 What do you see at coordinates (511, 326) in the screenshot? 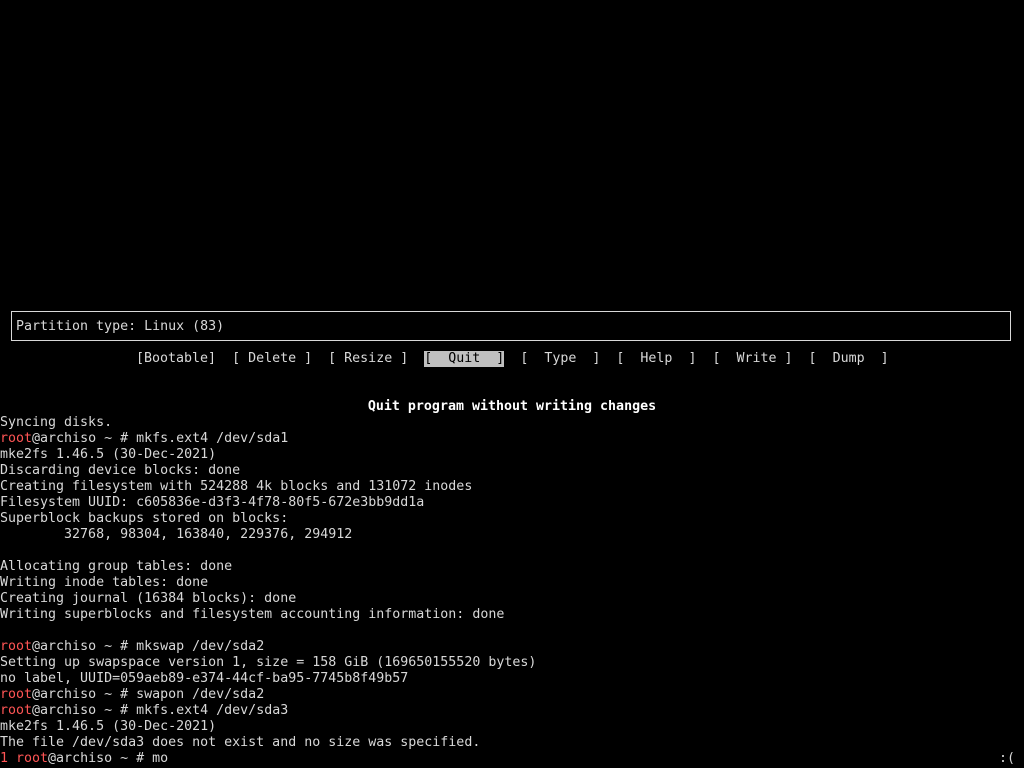
I see `partition-info-box: Partition type: Linux (83)` at bounding box center [511, 326].